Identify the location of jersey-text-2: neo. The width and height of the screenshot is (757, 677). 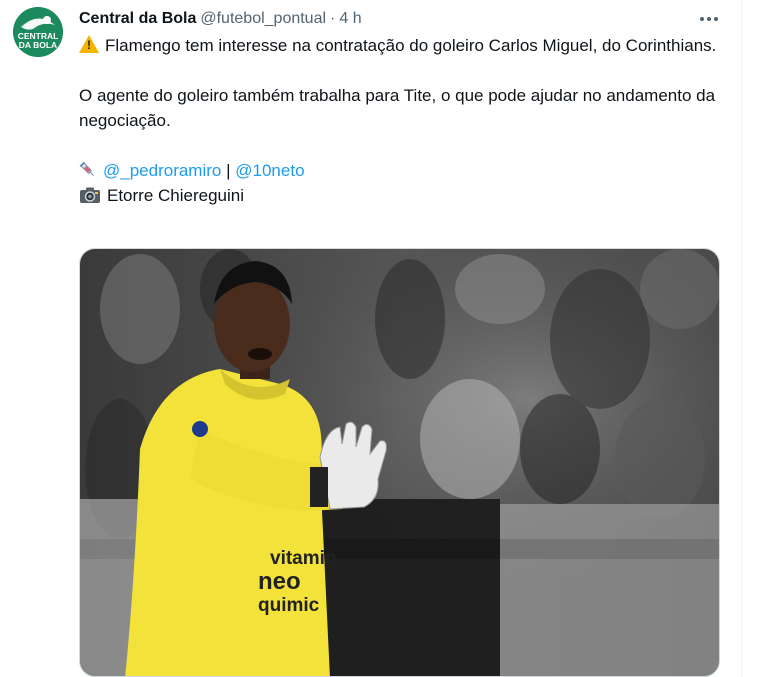
(279, 581).